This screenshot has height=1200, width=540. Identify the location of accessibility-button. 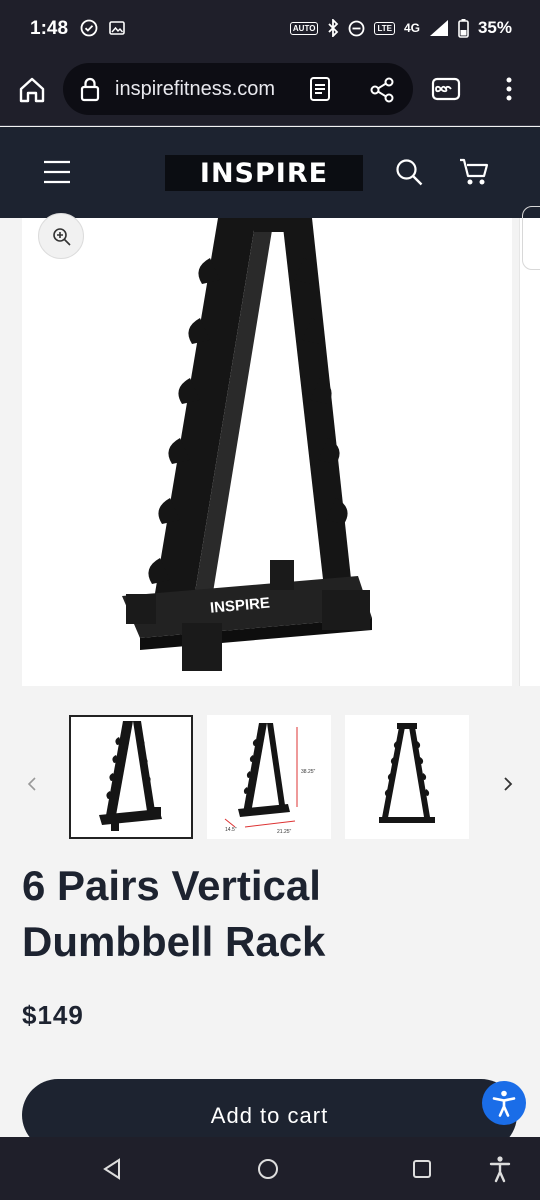
(504, 1103).